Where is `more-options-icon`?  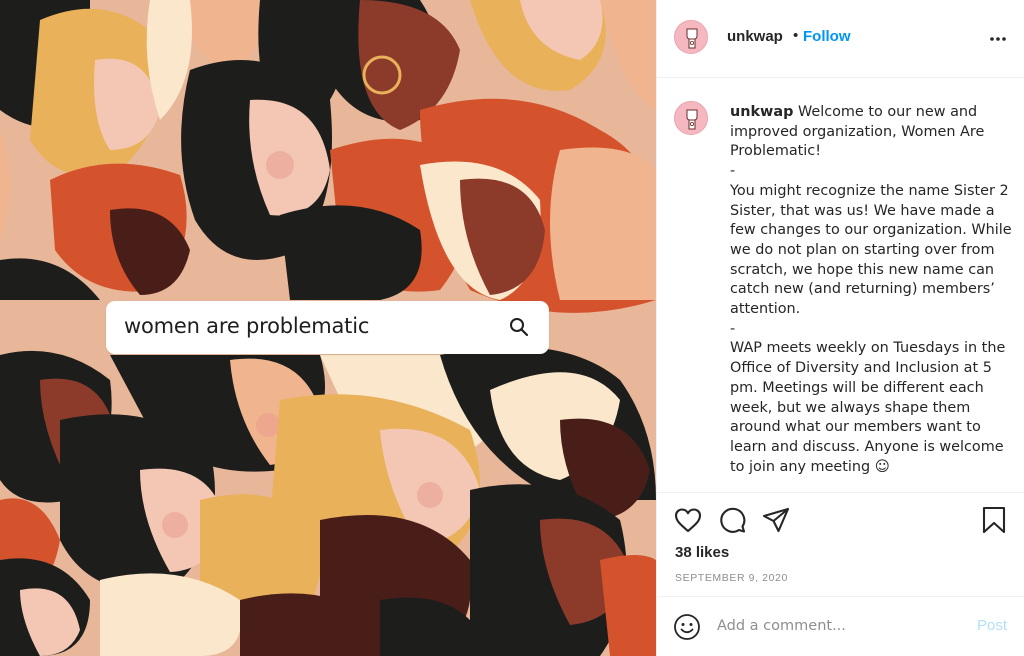
more-options-icon is located at coordinates (998, 39).